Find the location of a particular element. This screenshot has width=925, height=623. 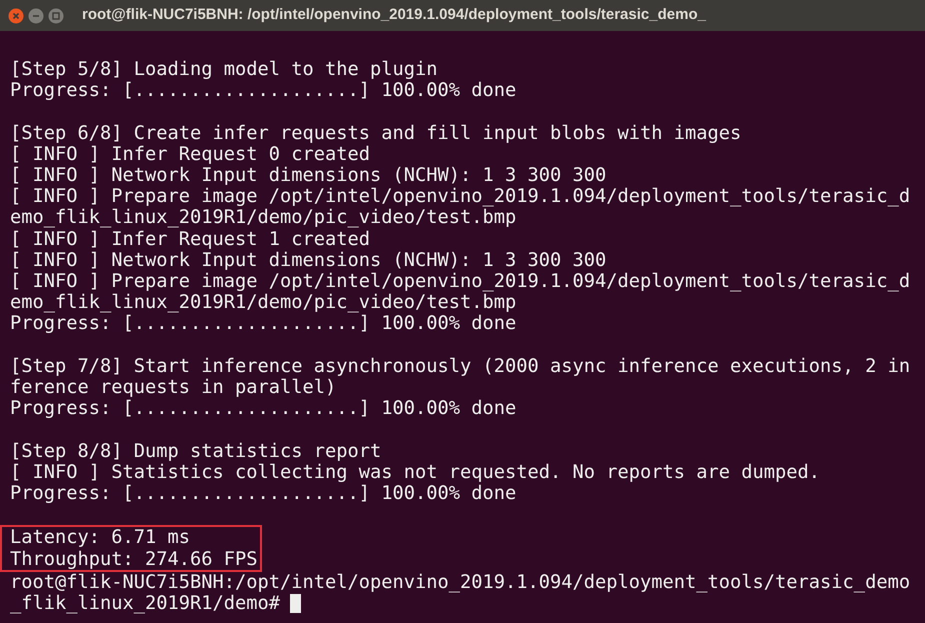

prompt-line: _flik_linux_2019R1/demo# is located at coordinates (145, 603).